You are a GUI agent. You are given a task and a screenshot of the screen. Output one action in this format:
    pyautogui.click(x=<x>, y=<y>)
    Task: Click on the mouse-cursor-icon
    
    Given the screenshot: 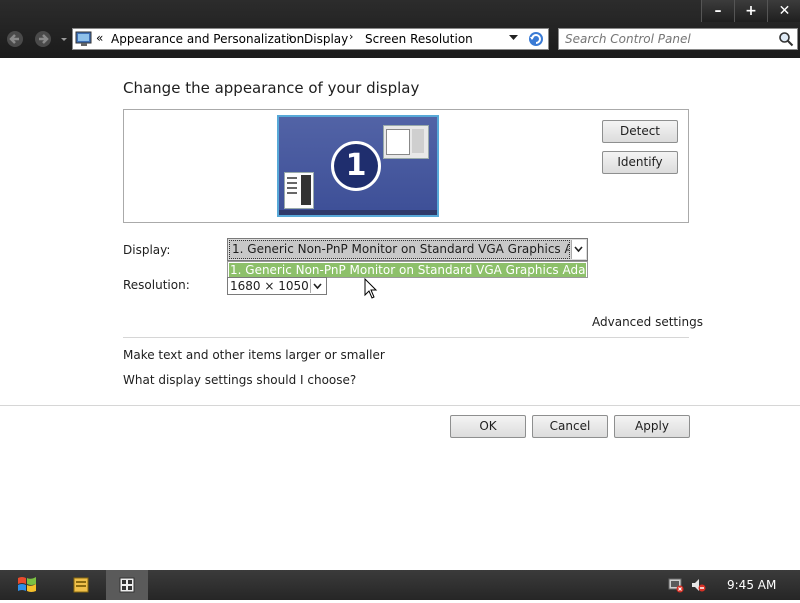 What is the action you would take?
    pyautogui.click(x=371, y=288)
    